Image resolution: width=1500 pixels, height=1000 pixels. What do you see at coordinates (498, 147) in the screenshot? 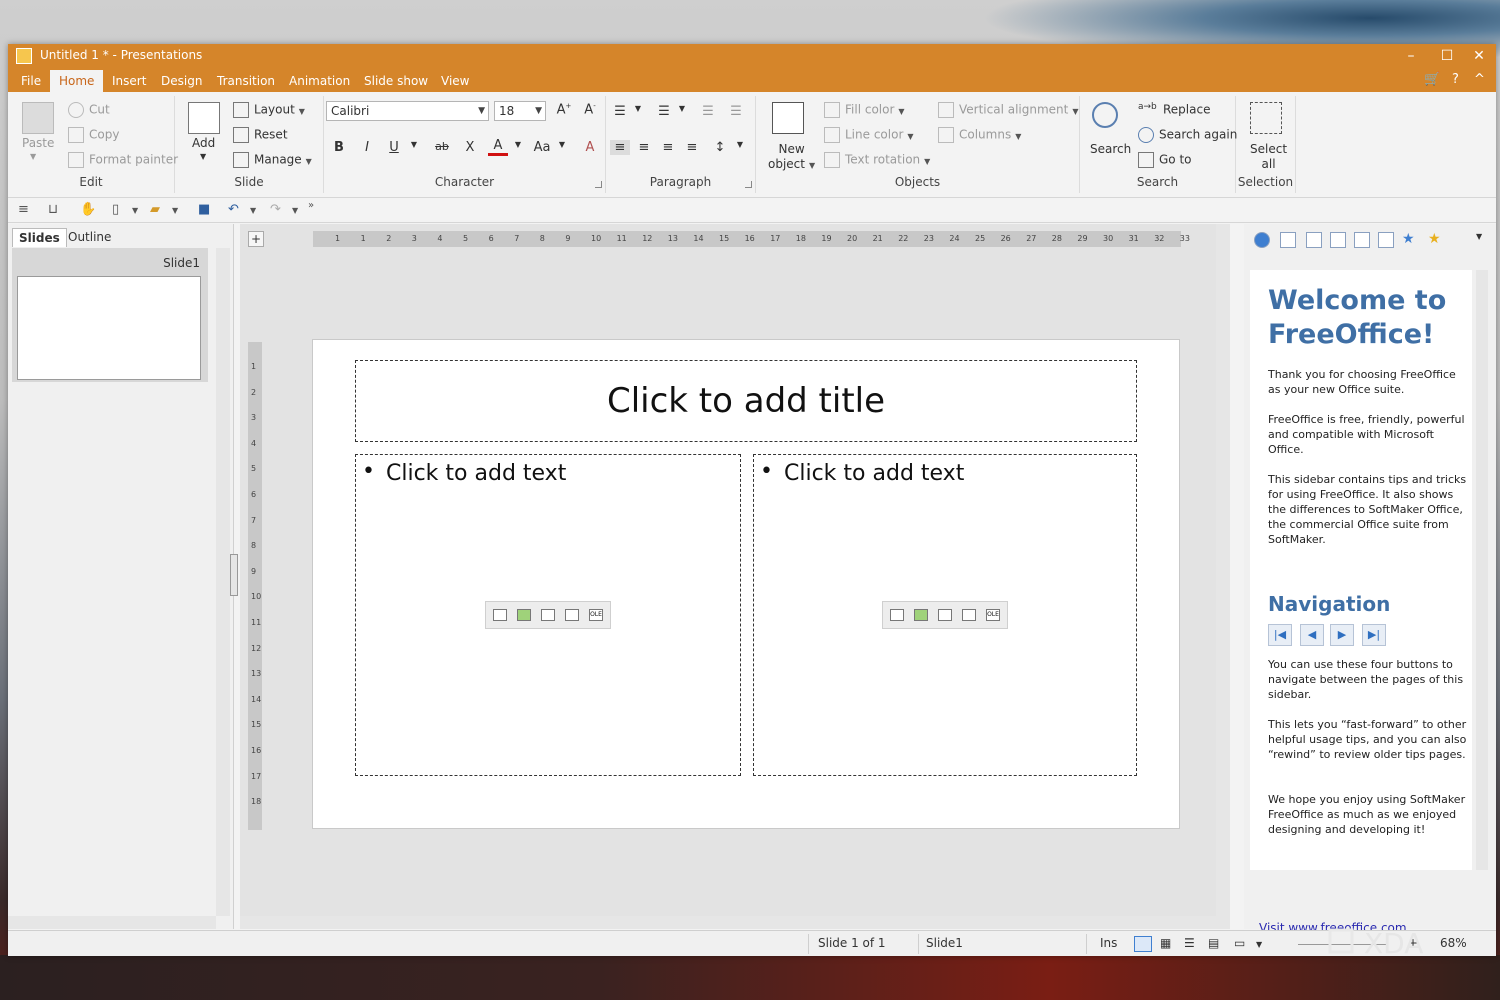
I see `font-color-button: A` at bounding box center [498, 147].